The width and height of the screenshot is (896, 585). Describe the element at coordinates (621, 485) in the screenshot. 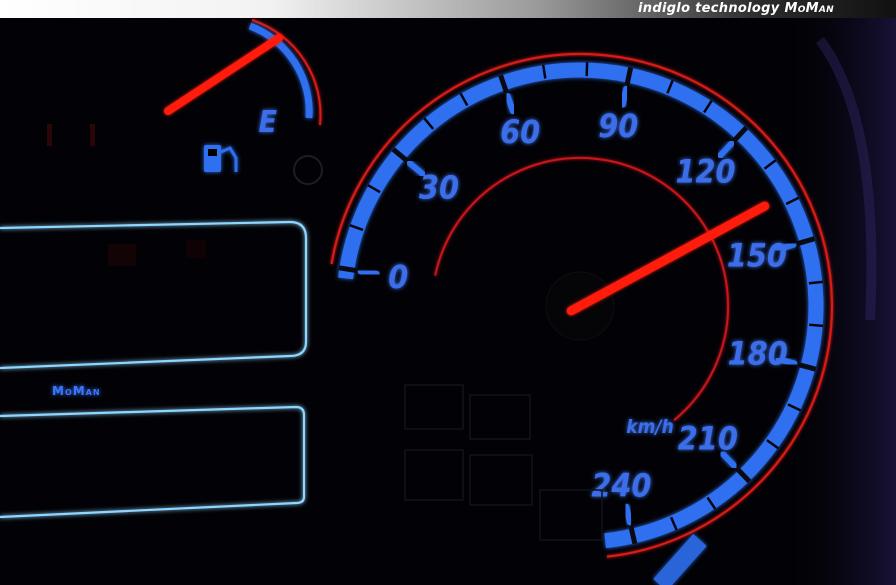

I see `speed-label-240: 240` at that location.